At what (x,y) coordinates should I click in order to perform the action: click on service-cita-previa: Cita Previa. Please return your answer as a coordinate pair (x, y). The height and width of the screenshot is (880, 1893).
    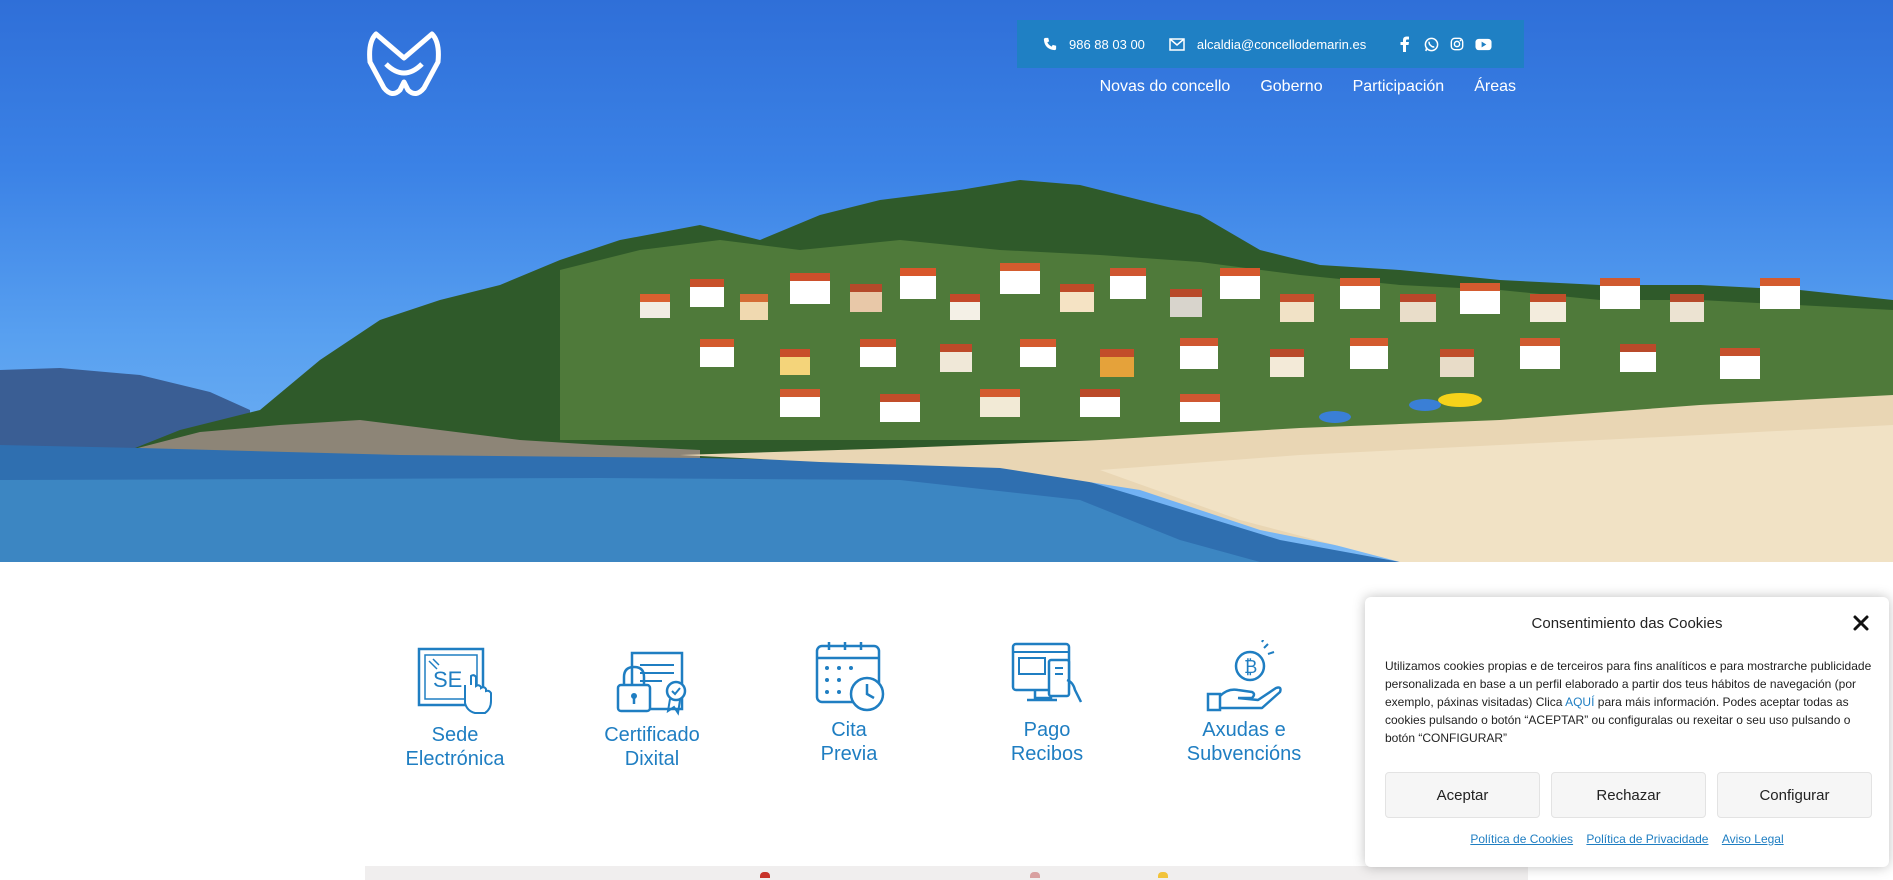
    Looking at the image, I should click on (849, 703).